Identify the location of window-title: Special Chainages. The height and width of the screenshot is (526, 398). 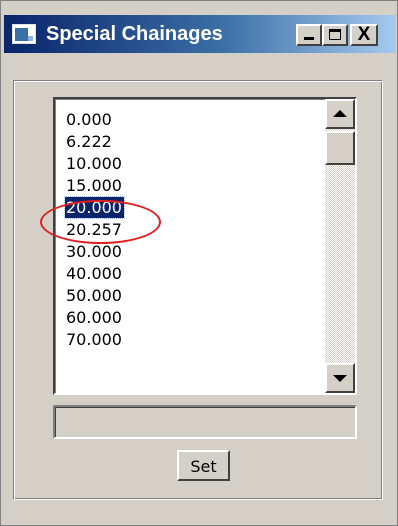
(134, 34).